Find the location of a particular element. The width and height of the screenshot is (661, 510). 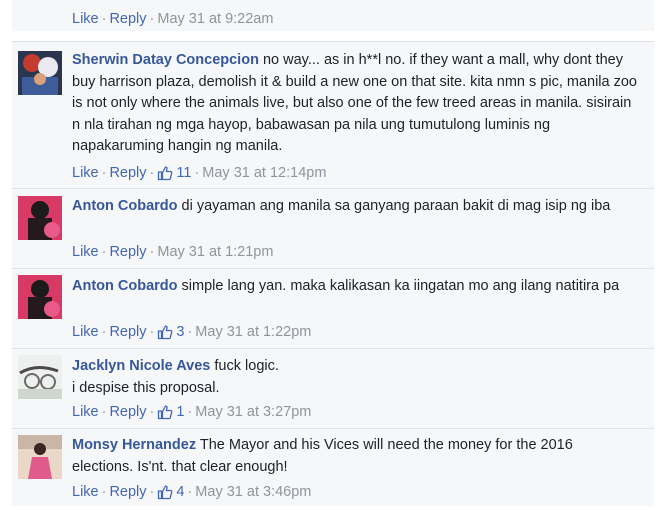

comment-actions: Like · Reply · 11 · May 31 at 12:14pm is located at coordinates (199, 173).